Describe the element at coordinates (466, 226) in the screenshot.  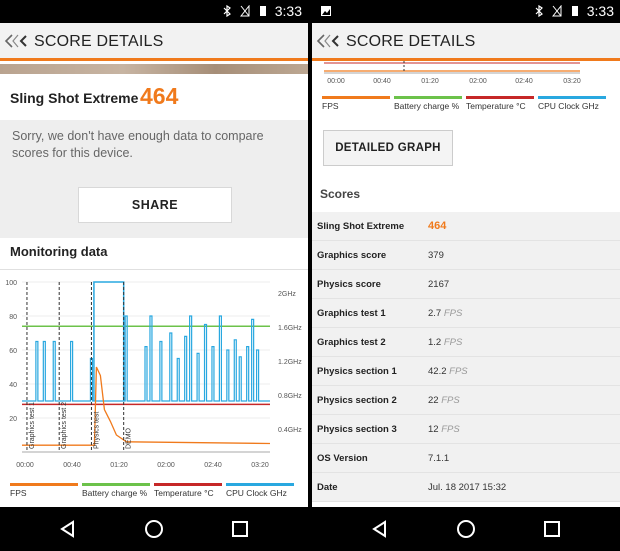
I see `table-row: Sling Shot Extreme 464` at that location.